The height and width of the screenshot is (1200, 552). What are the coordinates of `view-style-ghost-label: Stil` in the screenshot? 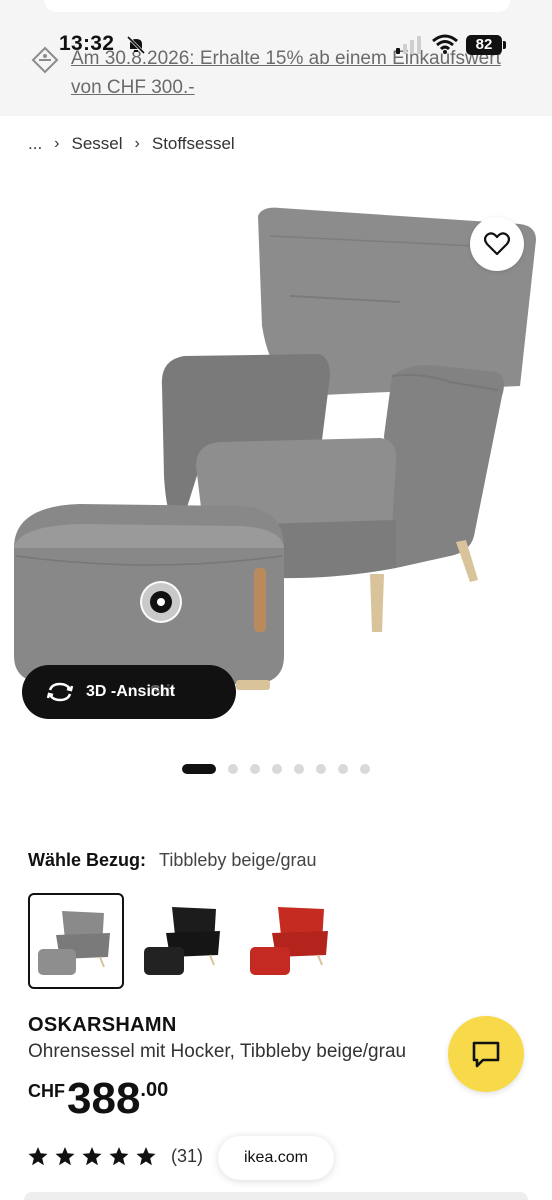 It's located at (162, 691).